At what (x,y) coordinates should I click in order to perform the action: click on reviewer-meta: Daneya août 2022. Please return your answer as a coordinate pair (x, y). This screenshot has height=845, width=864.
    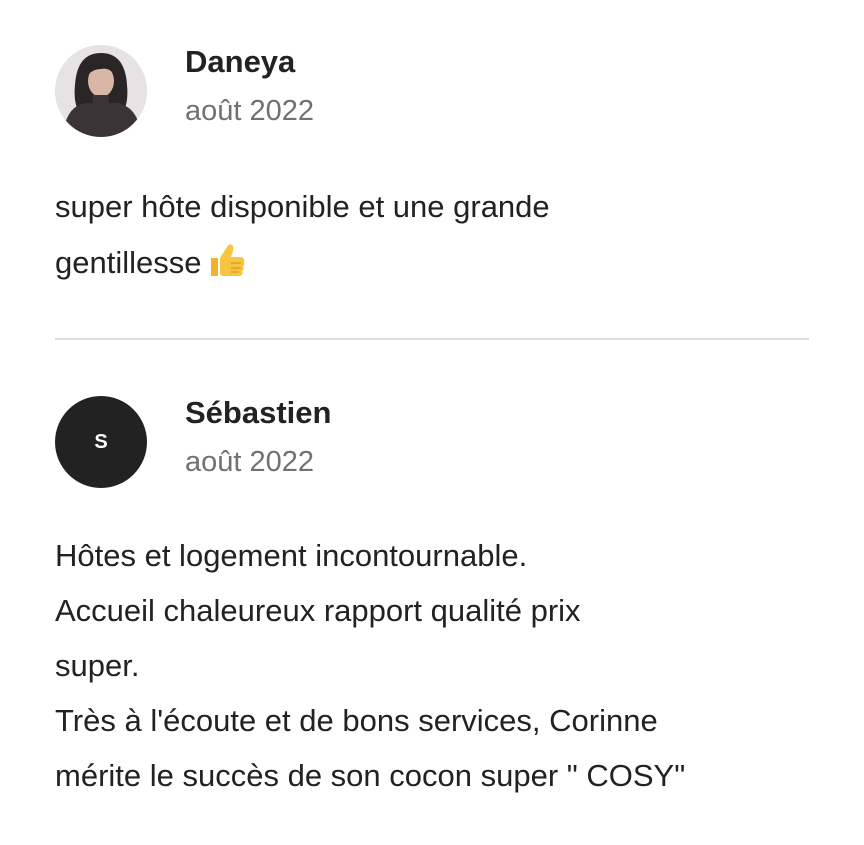
    Looking at the image, I should click on (250, 87).